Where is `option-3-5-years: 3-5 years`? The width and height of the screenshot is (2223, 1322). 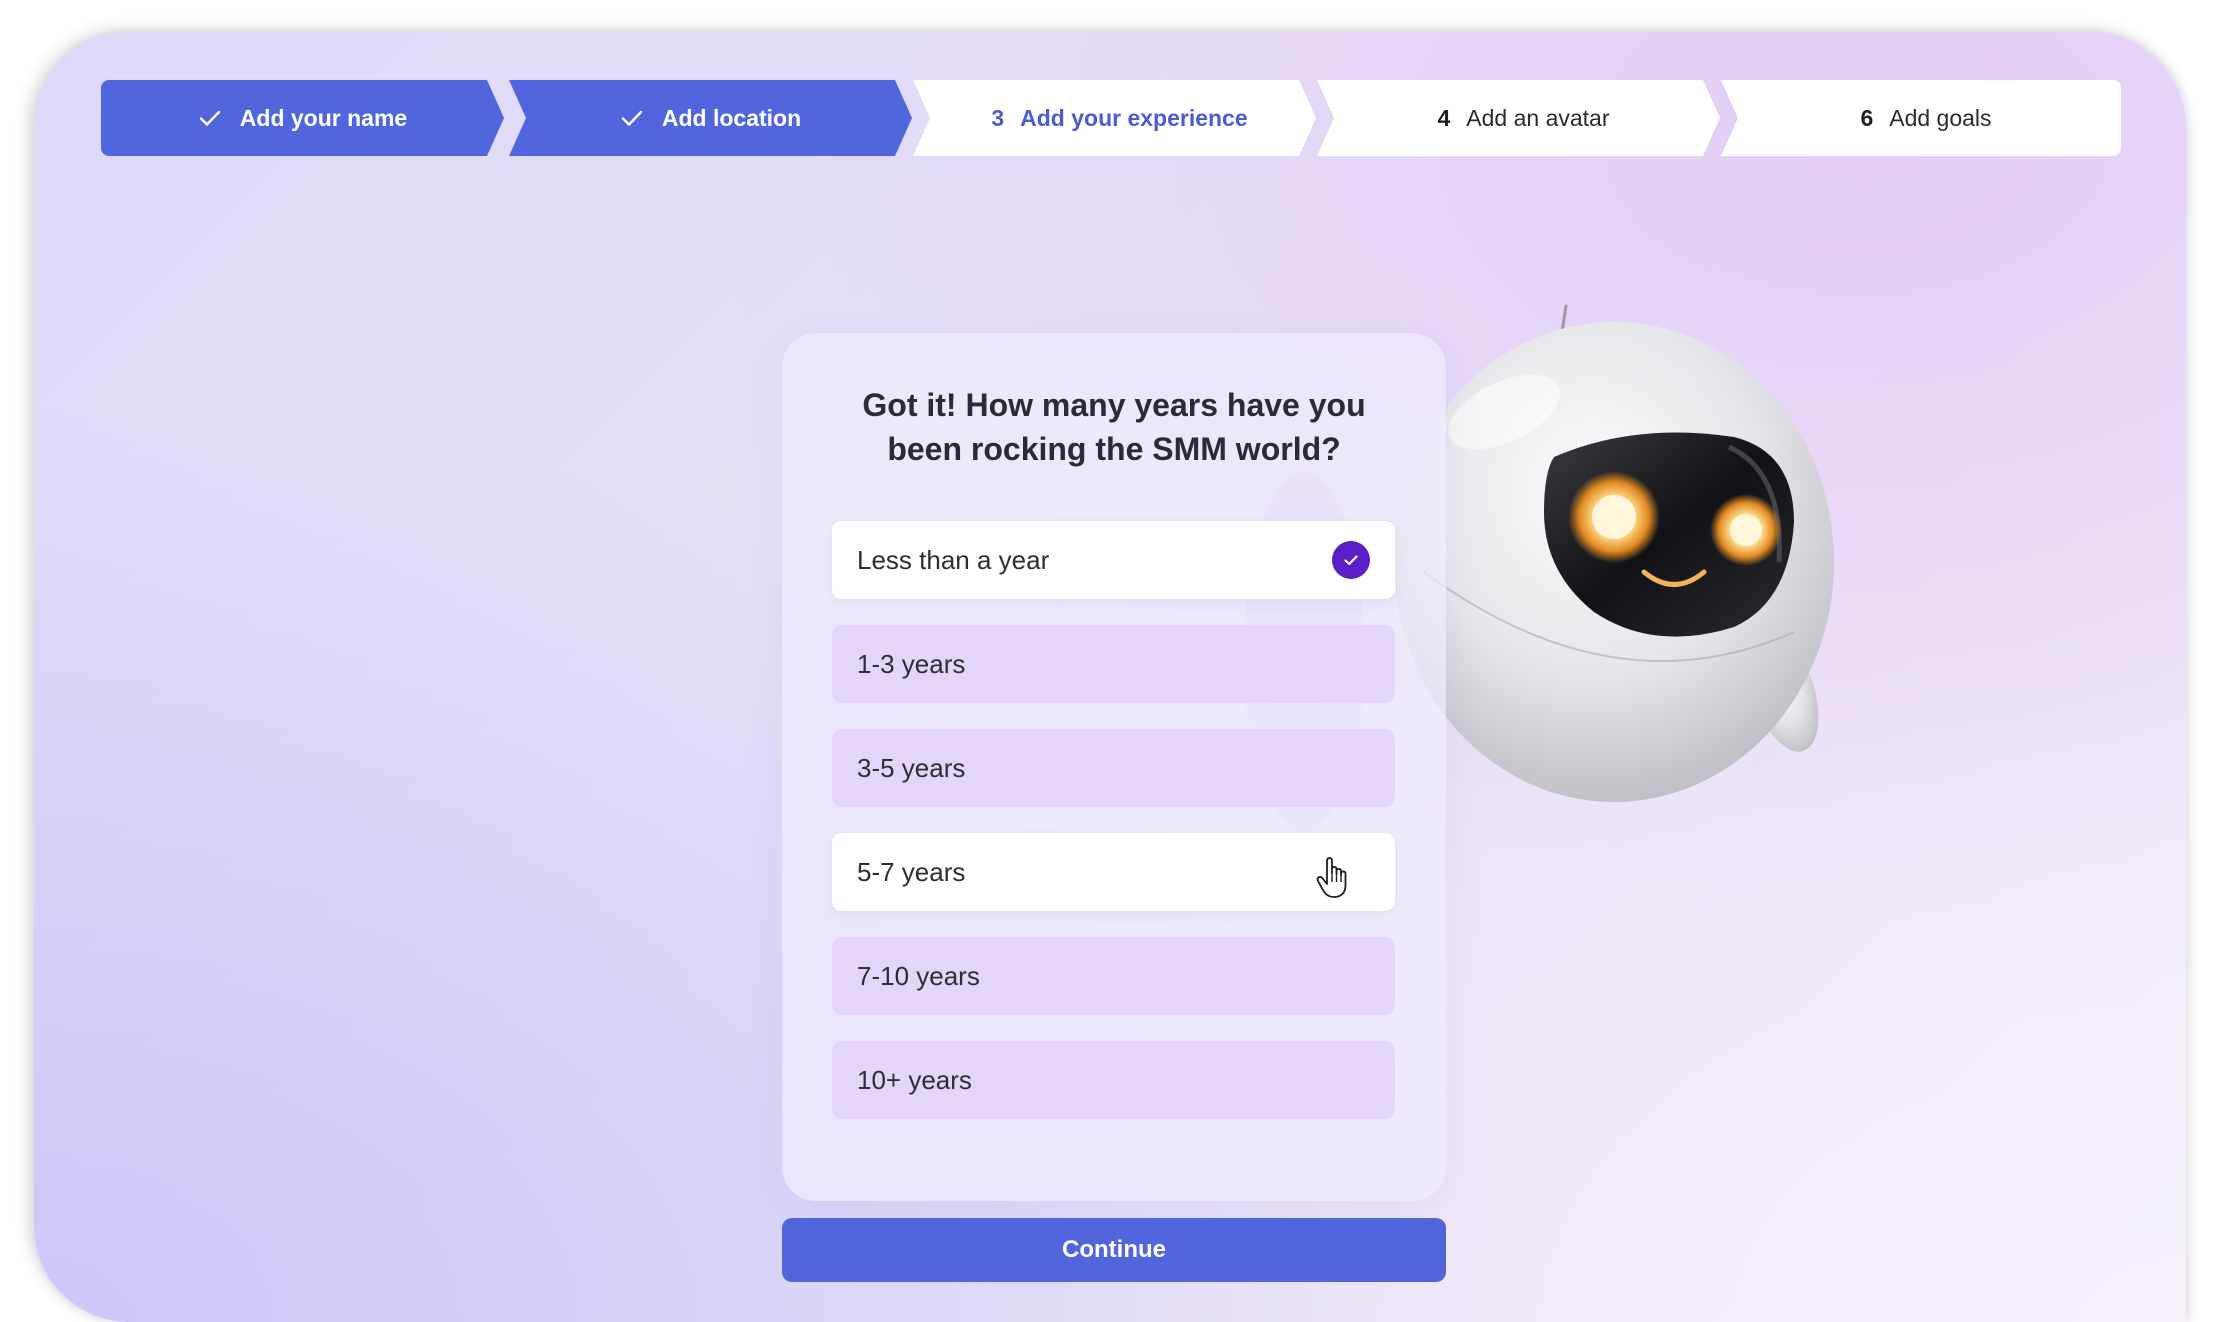 option-3-5-years: 3-5 years is located at coordinates (1113, 768).